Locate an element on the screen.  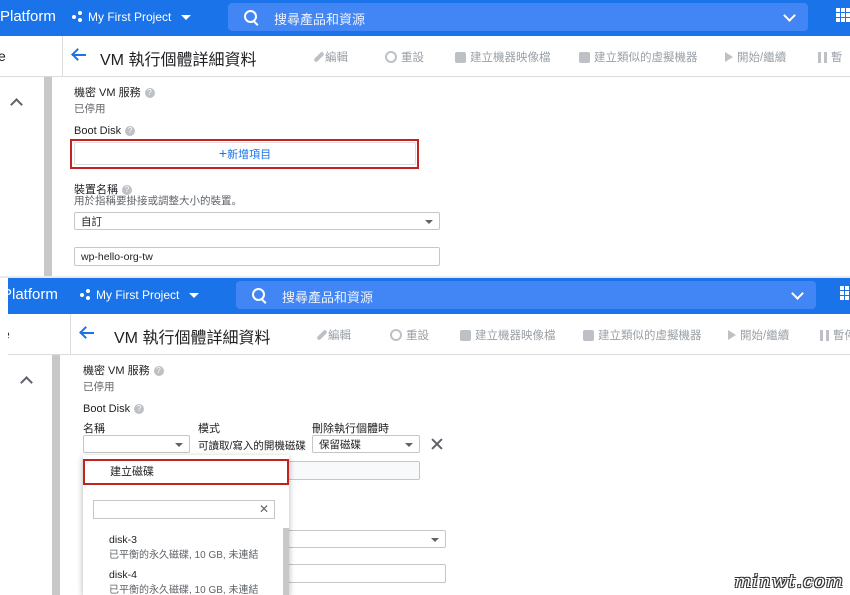
background-input is located at coordinates (354, 470).